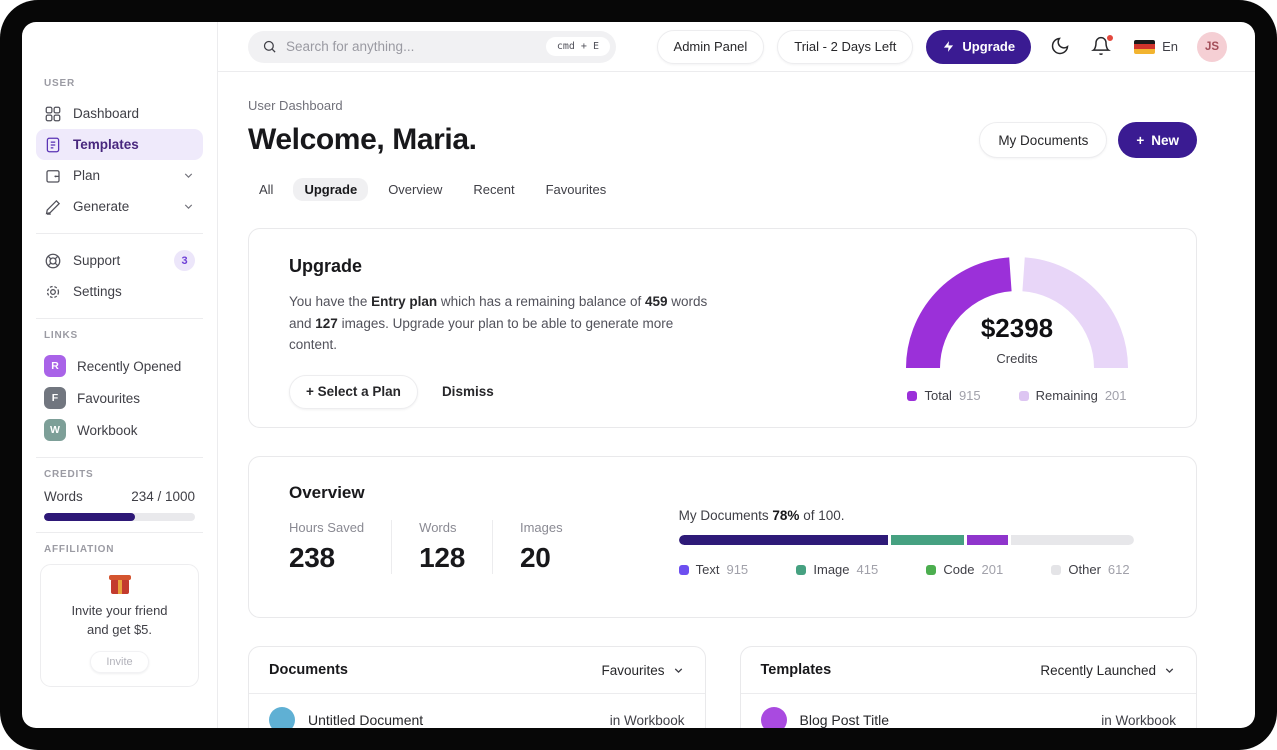 This screenshot has width=1277, height=750. I want to click on dashboard-grid-icon, so click(53, 114).